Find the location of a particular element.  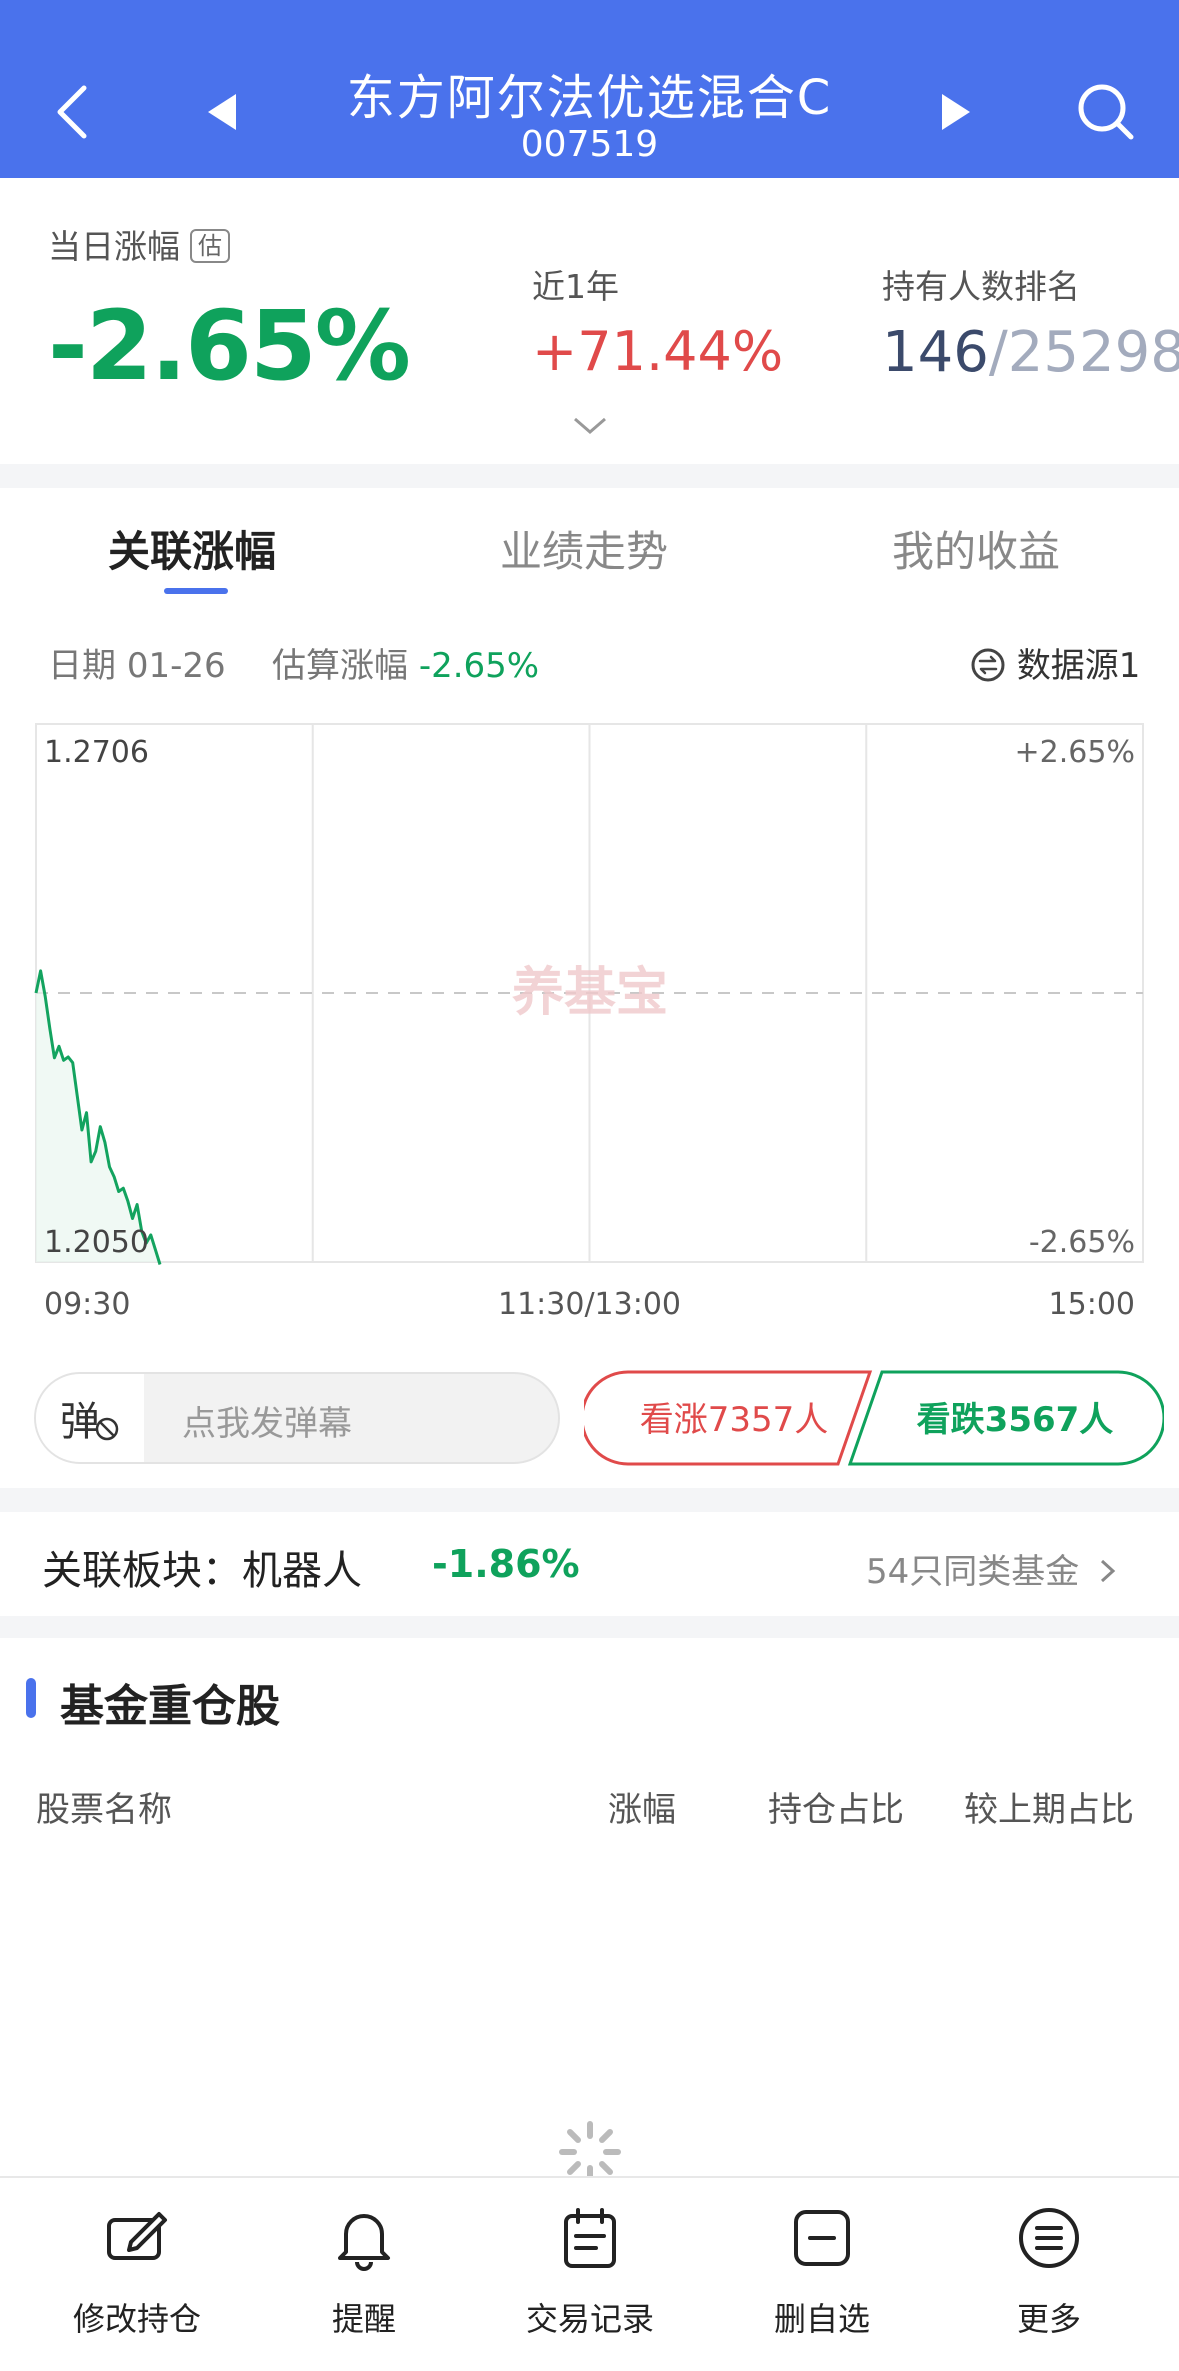

data-source-switch: 数据源1 is located at coordinates (1055, 662).